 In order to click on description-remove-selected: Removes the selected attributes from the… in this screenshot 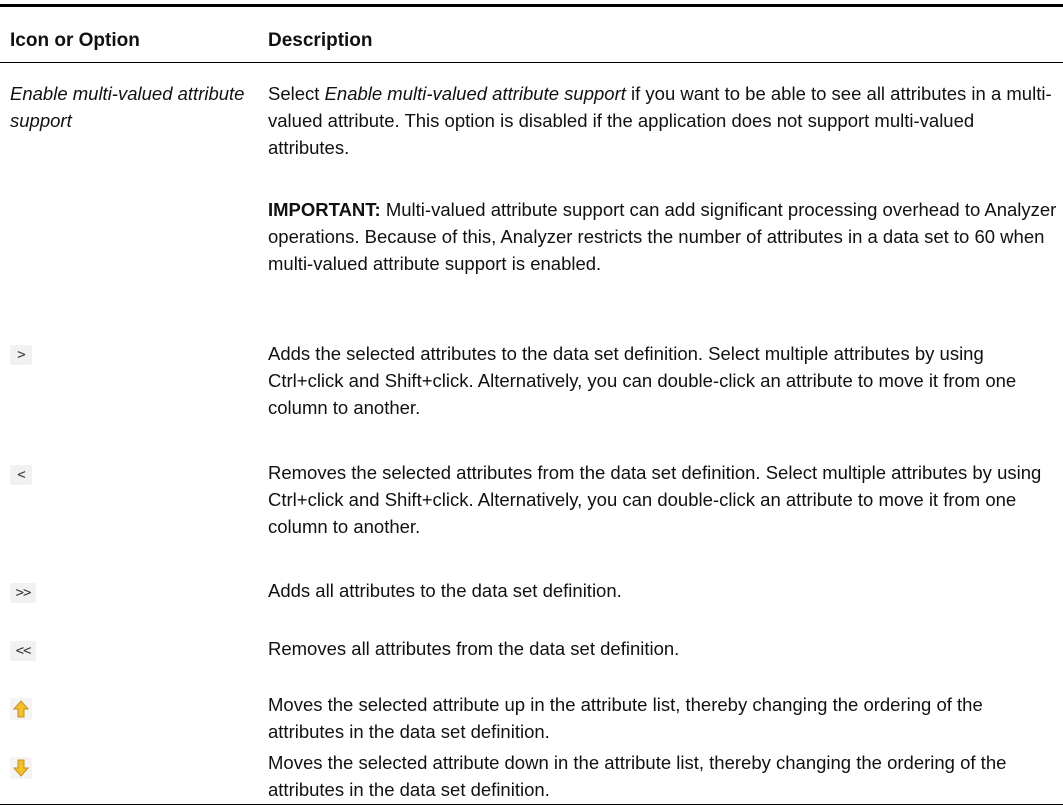, I will do `click(655, 499)`.